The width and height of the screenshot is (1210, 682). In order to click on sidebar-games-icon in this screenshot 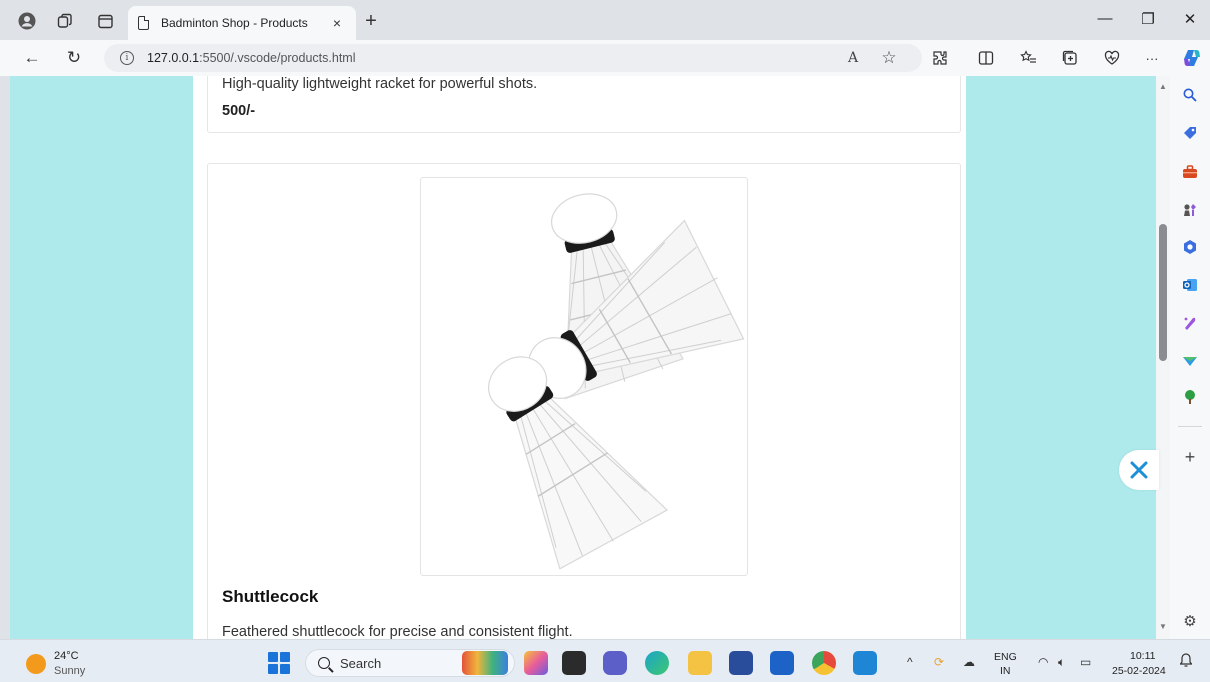, I will do `click(1190, 210)`.